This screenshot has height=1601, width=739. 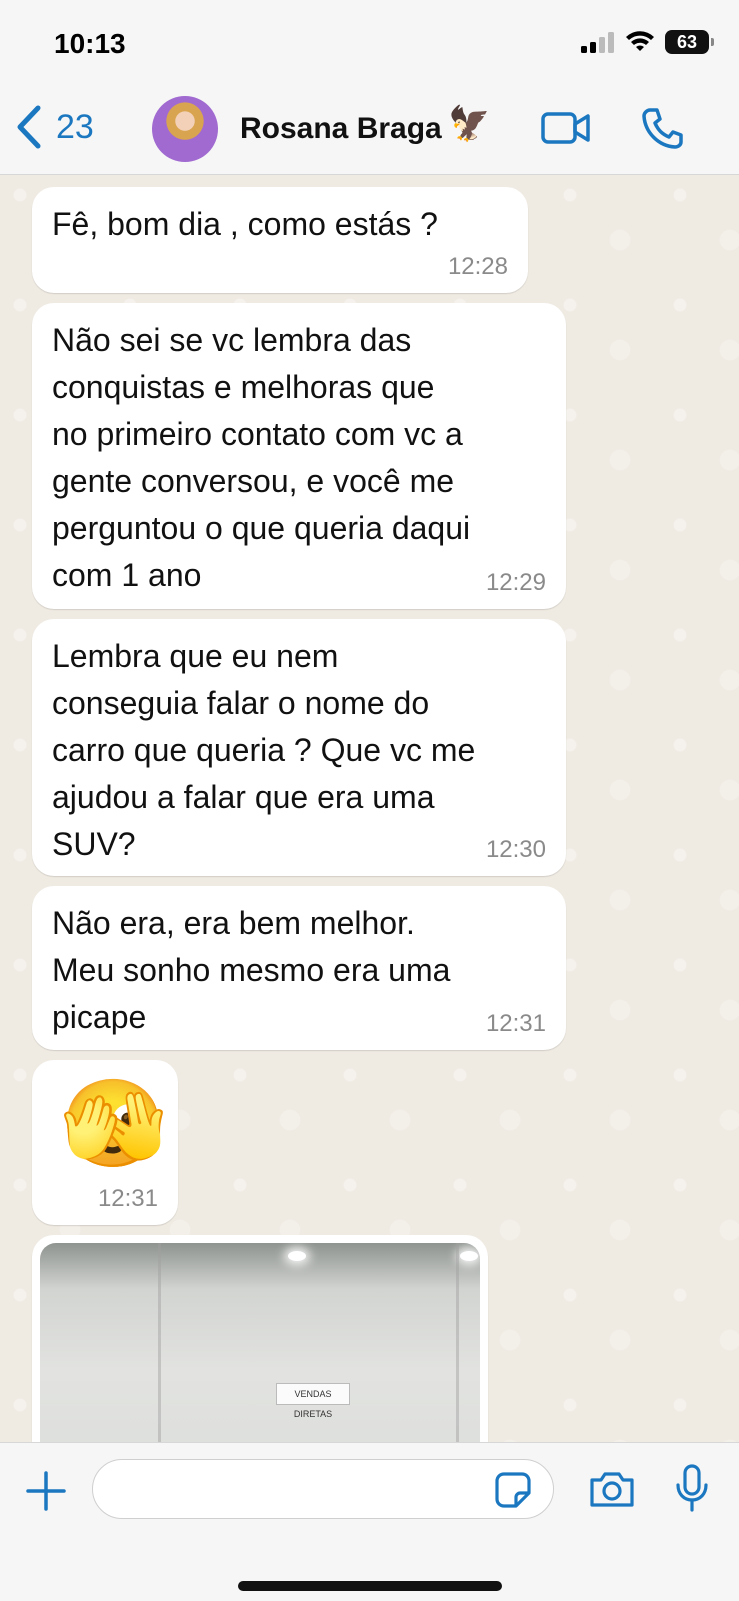 What do you see at coordinates (597, 42) in the screenshot?
I see `cellular-signal-icon` at bounding box center [597, 42].